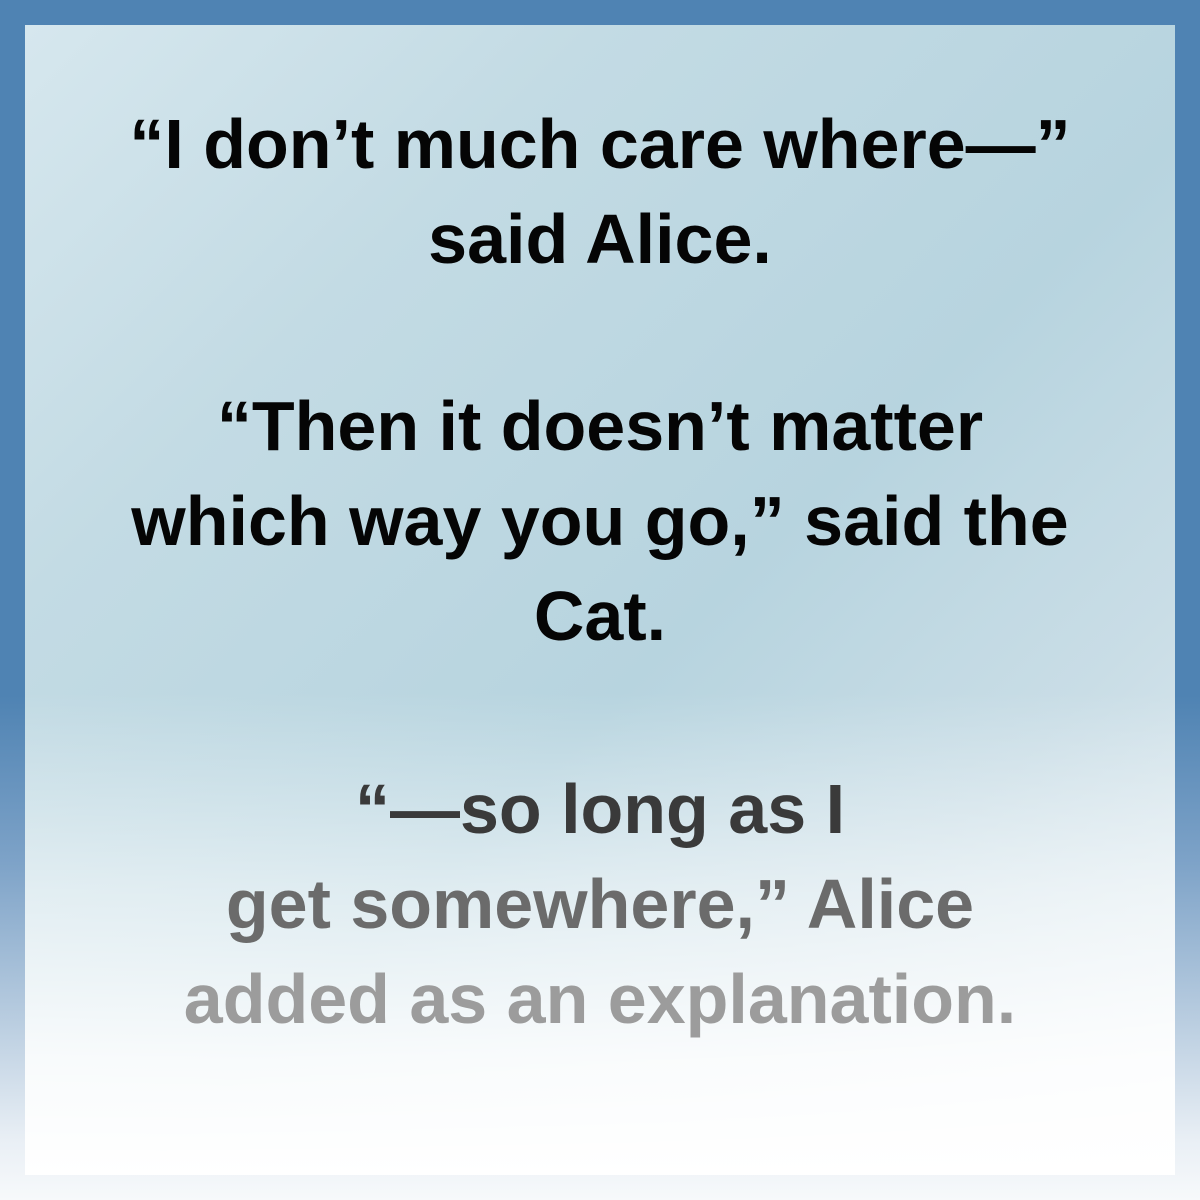 The height and width of the screenshot is (1200, 1200). I want to click on quote-line: “—so long as I, so click(600, 809).